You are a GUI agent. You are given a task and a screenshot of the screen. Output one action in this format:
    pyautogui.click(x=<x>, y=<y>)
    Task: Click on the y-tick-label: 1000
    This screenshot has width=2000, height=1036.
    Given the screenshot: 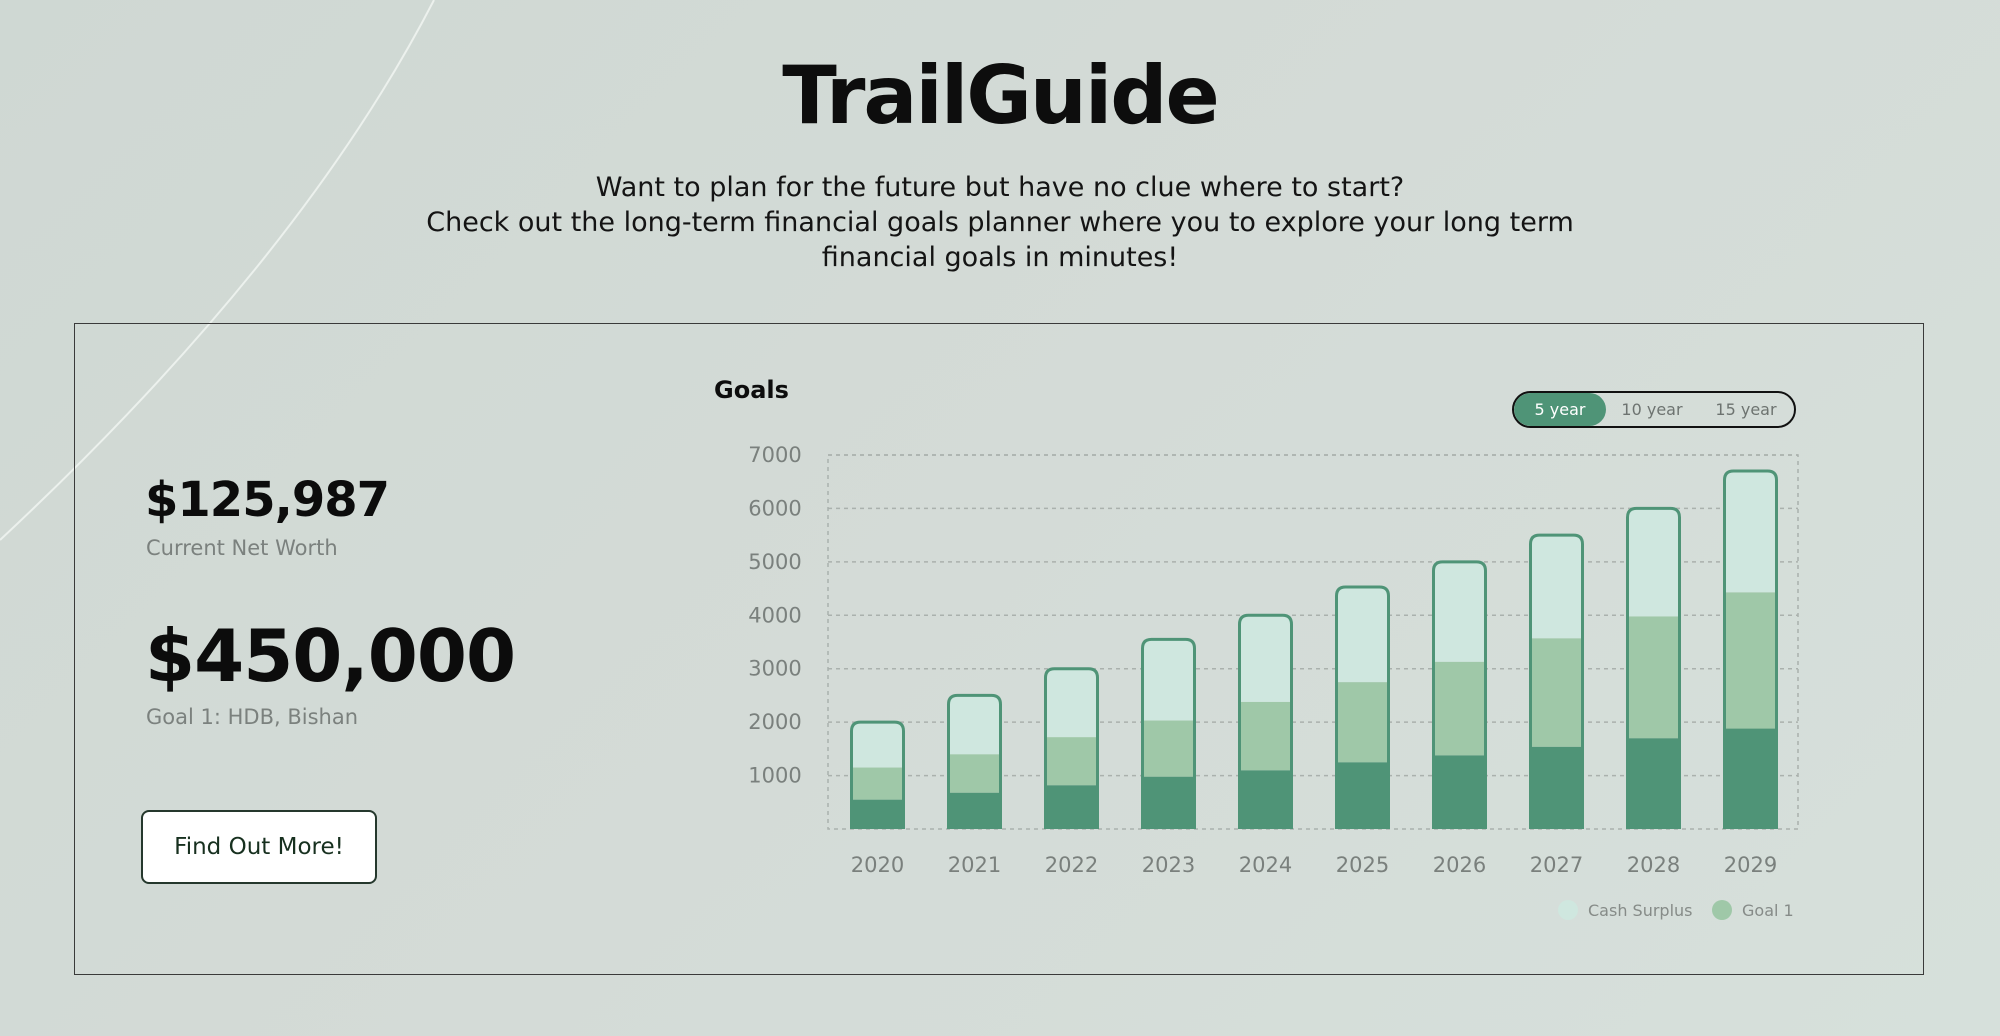 What is the action you would take?
    pyautogui.click(x=774, y=776)
    